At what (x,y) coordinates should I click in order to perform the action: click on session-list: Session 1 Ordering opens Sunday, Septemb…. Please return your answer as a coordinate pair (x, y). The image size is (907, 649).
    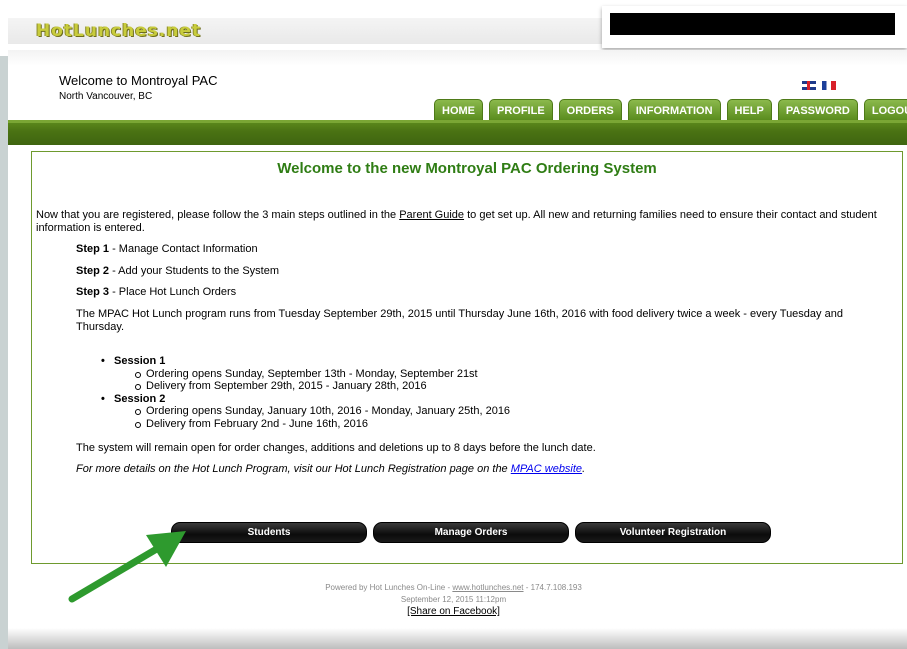
    Looking at the image, I should click on (304, 392).